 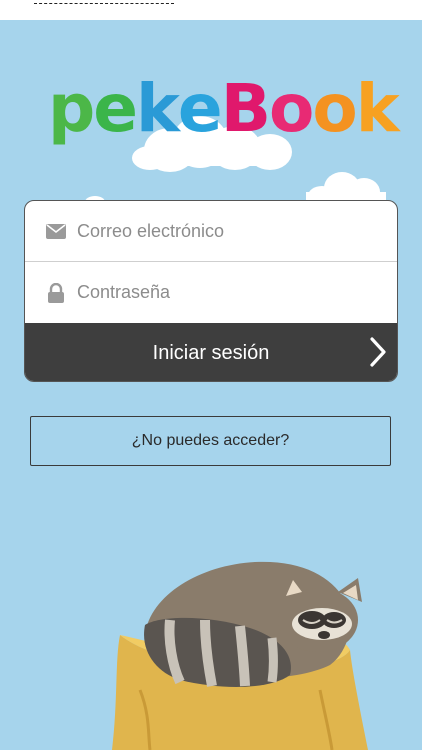 I want to click on password-field, so click(x=217, y=292).